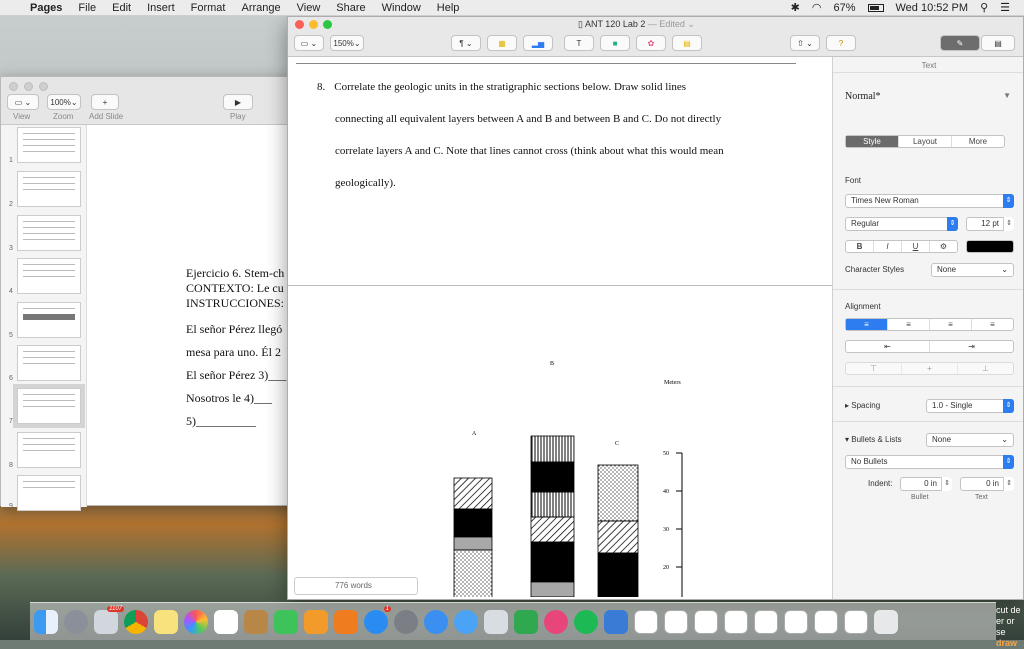 This screenshot has width=1024, height=649. What do you see at coordinates (316, 621) in the screenshot?
I see `pages-icon` at bounding box center [316, 621].